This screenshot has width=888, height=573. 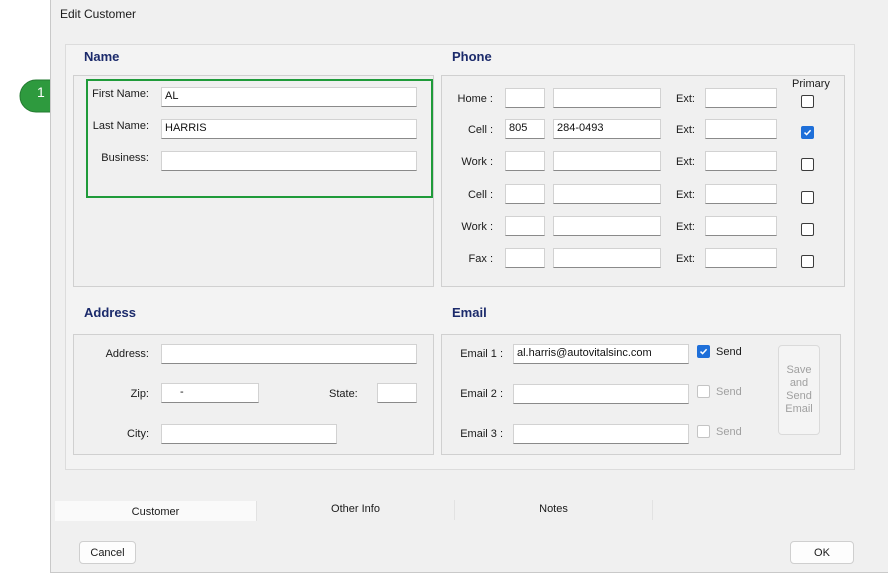 What do you see at coordinates (249, 434) in the screenshot?
I see `city-input` at bounding box center [249, 434].